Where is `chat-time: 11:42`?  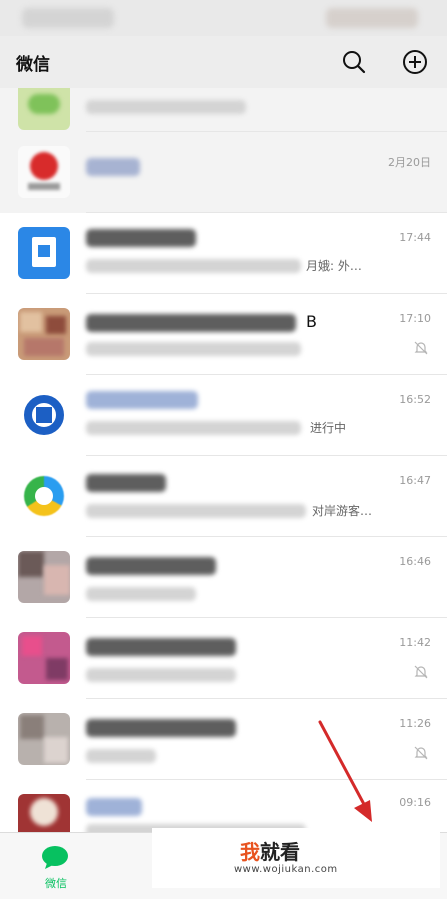
chat-time: 11:42 is located at coordinates (415, 642).